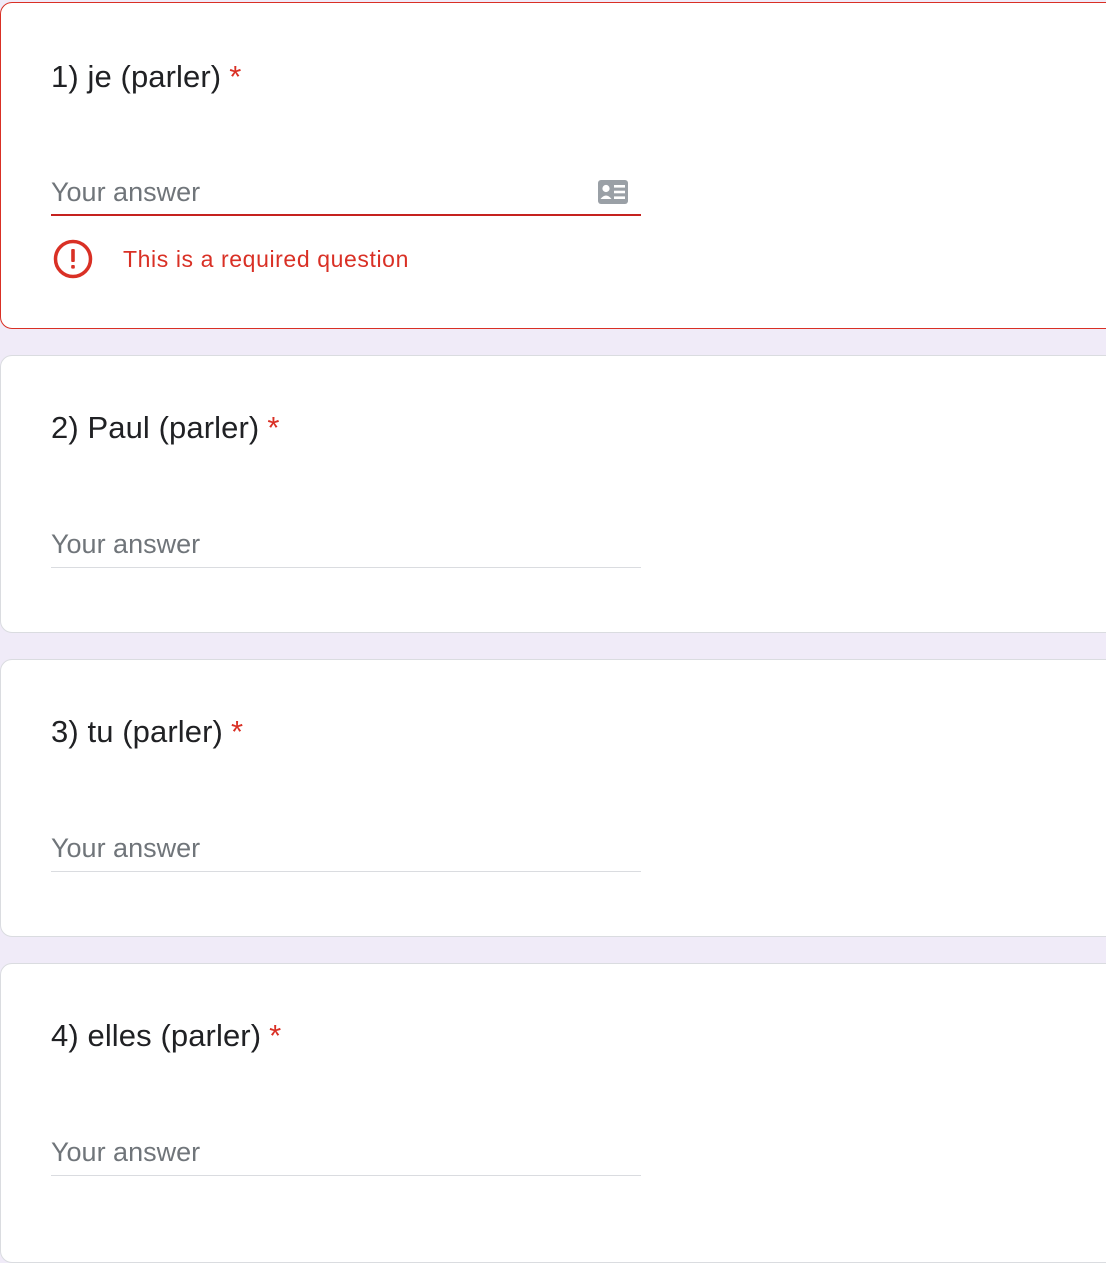 This screenshot has width=1106, height=1263. I want to click on question-title-2: 2) Paul (parler) *, so click(165, 428).